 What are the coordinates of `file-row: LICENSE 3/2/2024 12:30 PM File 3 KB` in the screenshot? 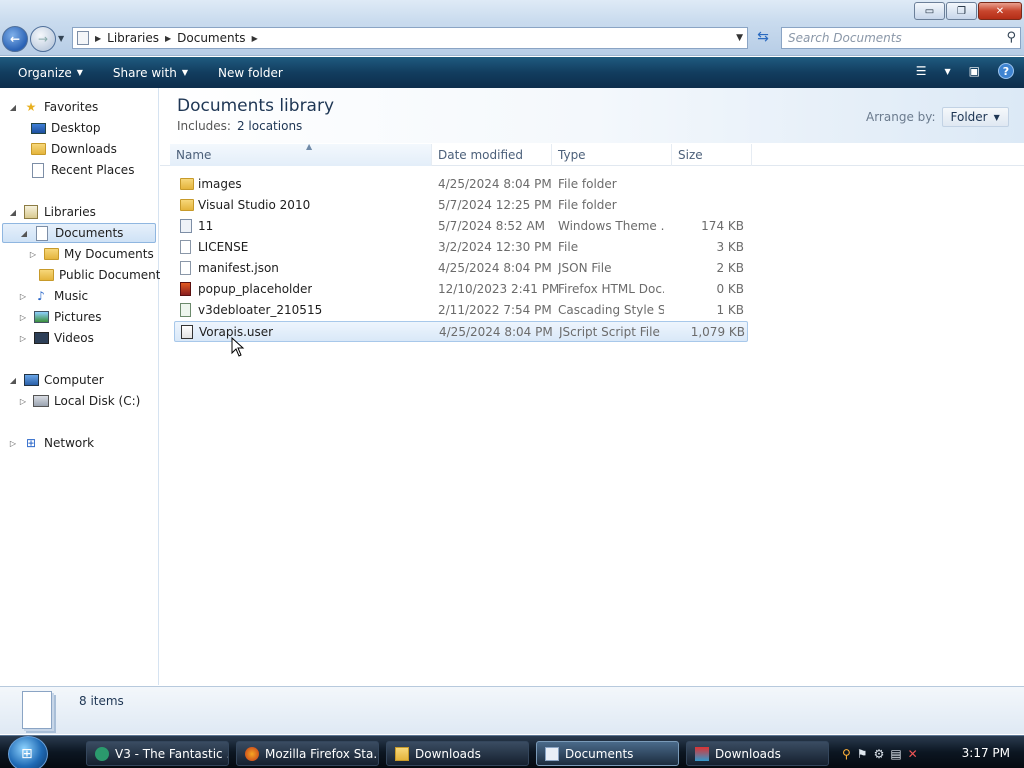 It's located at (461, 247).